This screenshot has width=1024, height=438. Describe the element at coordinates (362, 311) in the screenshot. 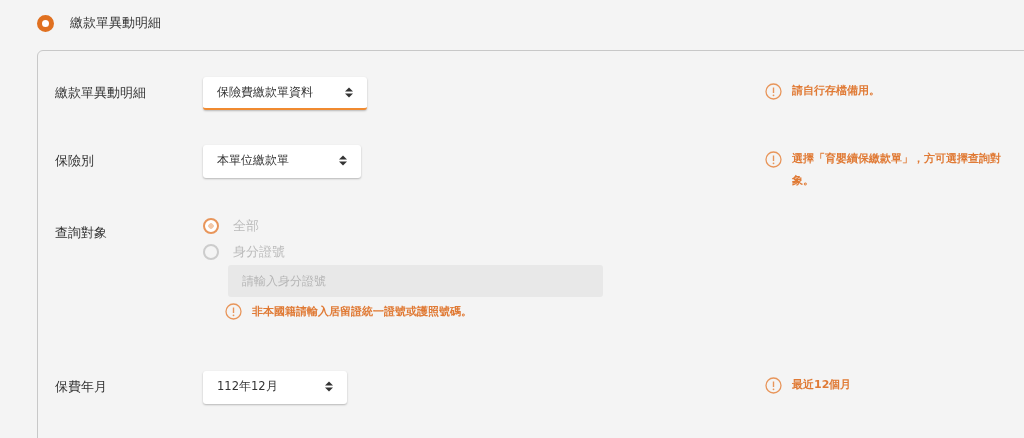

I see `hint-text: 非本國籍請輸入居留證統一證號或護照號碼。` at that location.